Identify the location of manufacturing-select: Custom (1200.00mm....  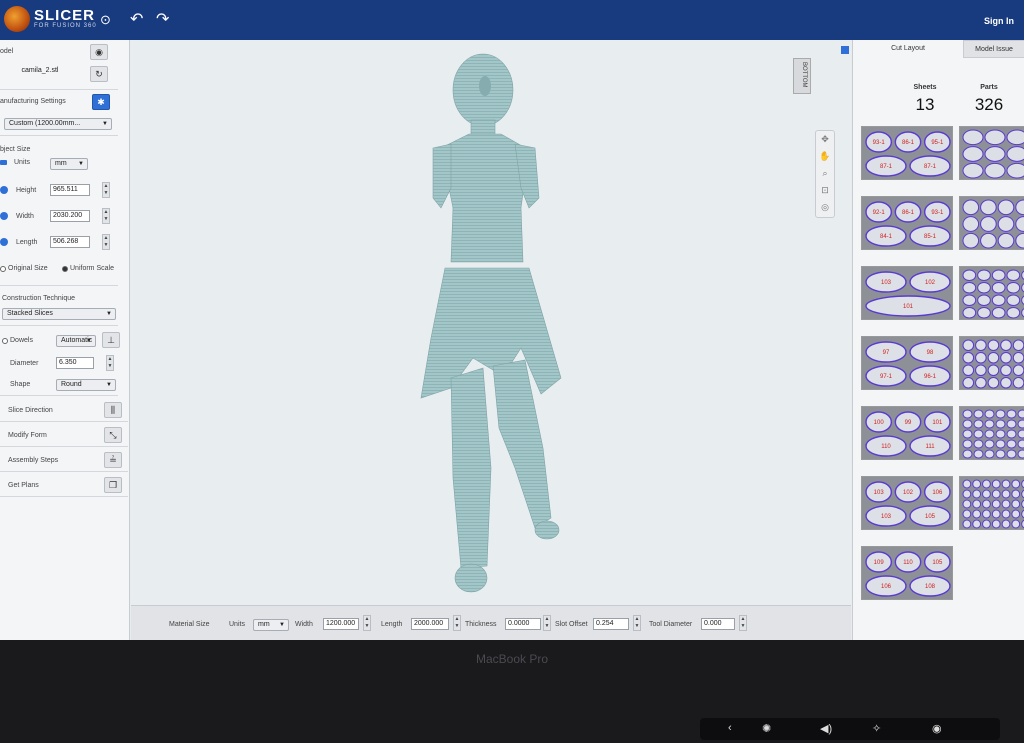
(58, 124).